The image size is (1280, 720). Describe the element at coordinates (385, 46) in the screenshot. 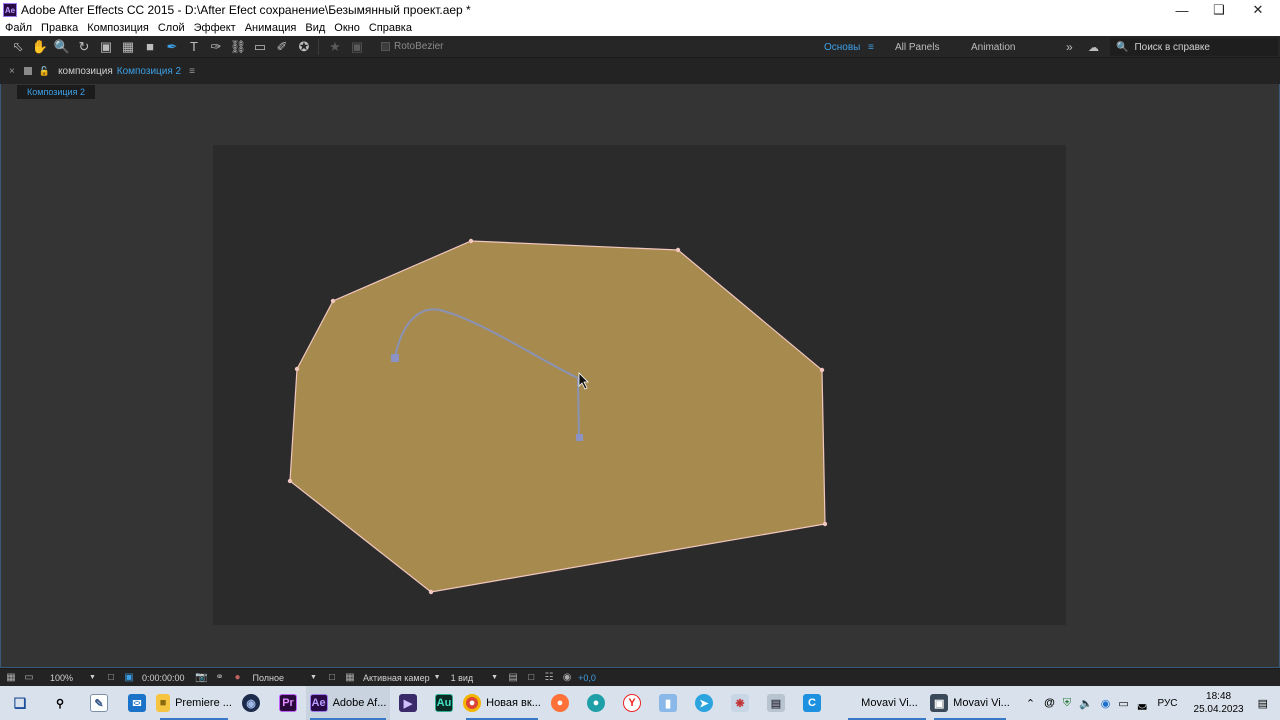

I see `rotobezier-checkbox` at that location.